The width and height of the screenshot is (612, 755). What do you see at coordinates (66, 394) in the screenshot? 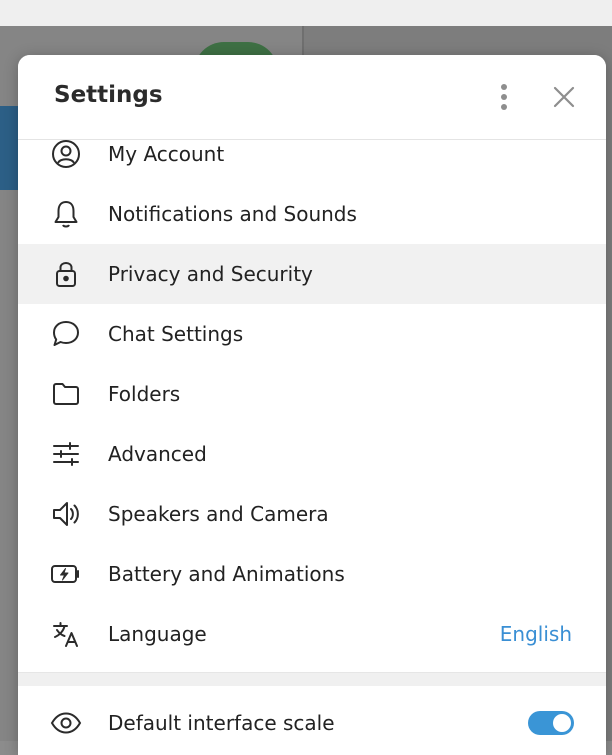
I see `folder-icon` at bounding box center [66, 394].